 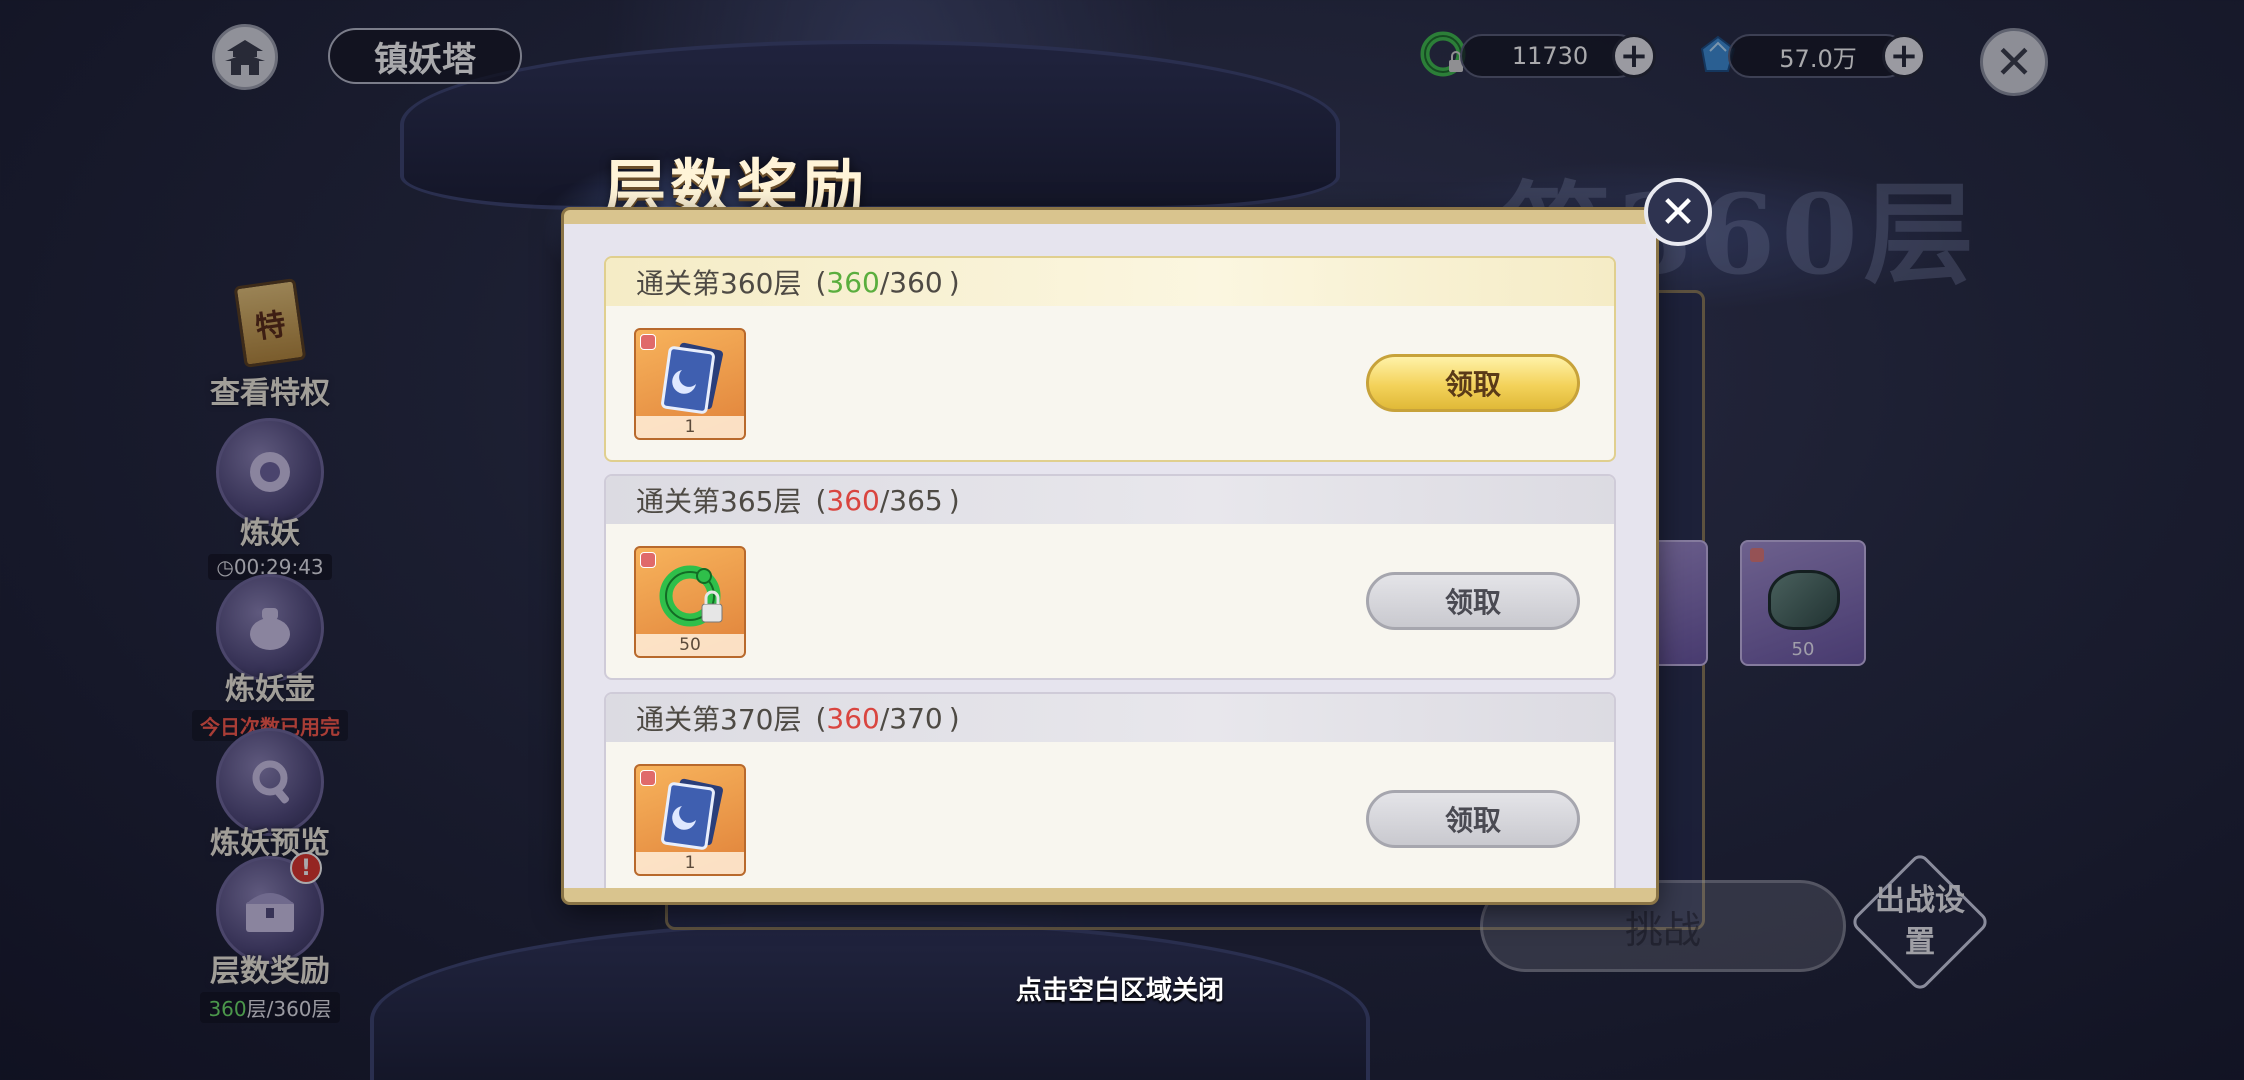 What do you see at coordinates (1119, 991) in the screenshot?
I see `tap-to-close-hint: 点击空白区域关闭` at bounding box center [1119, 991].